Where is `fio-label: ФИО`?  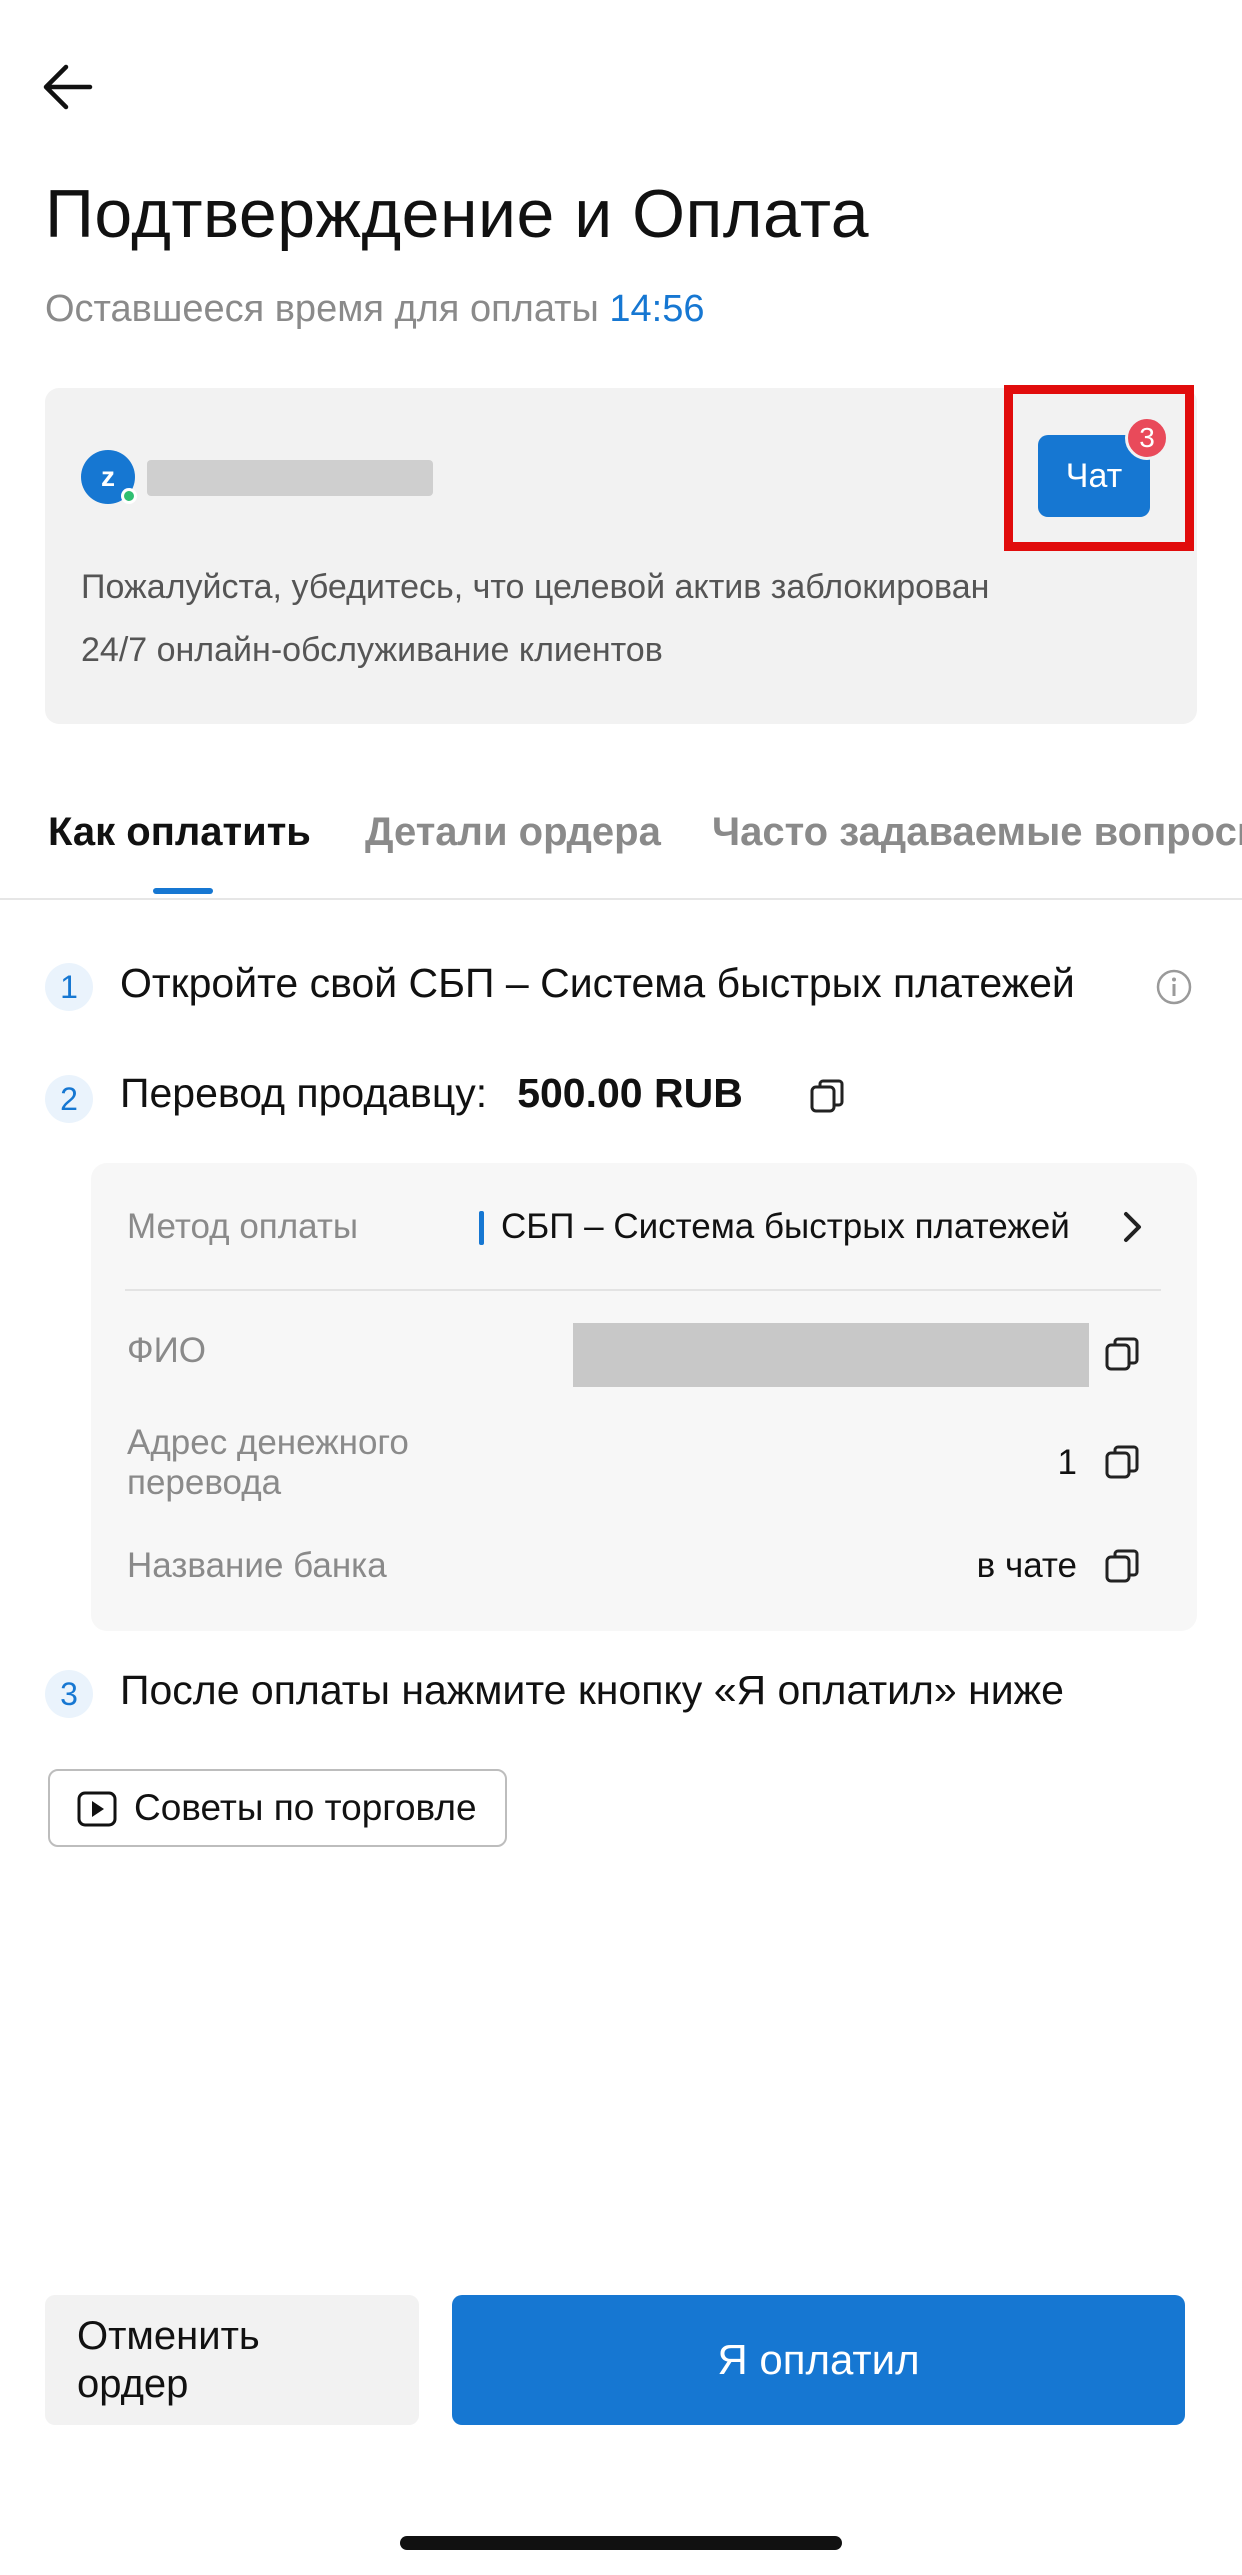 fio-label: ФИО is located at coordinates (166, 1350).